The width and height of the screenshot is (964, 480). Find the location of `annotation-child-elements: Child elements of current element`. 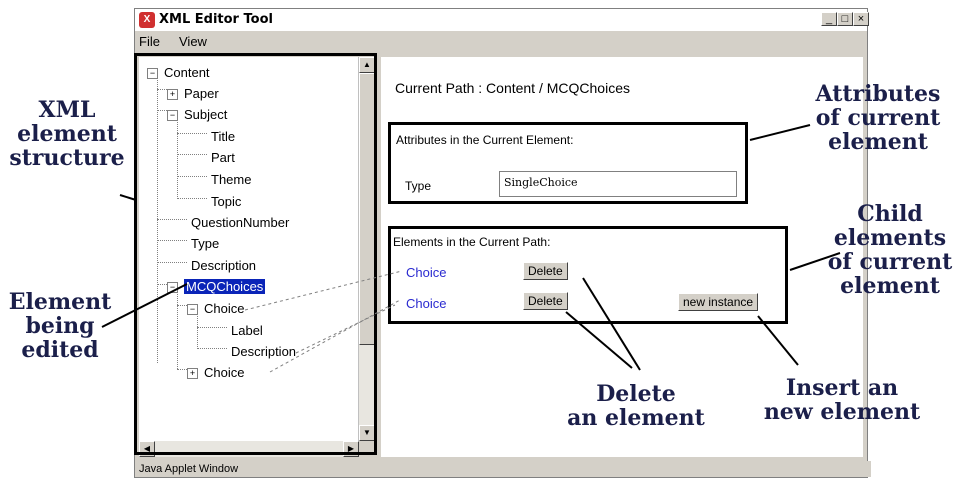

annotation-child-elements: Child elements of current element is located at coordinates (890, 250).